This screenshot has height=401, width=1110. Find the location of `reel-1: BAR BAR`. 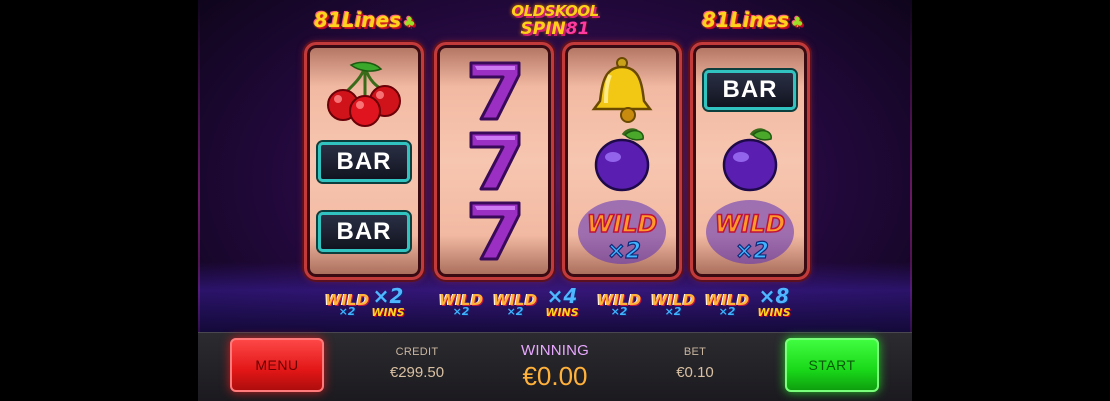

reel-1: BAR BAR is located at coordinates (364, 161).